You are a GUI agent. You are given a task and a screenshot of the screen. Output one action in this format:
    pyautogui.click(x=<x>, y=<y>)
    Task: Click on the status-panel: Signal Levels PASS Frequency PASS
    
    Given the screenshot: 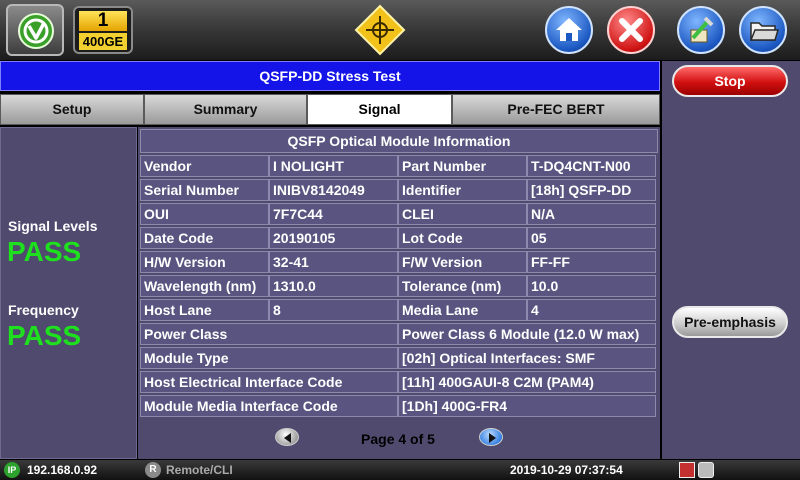 What is the action you would take?
    pyautogui.click(x=68, y=293)
    